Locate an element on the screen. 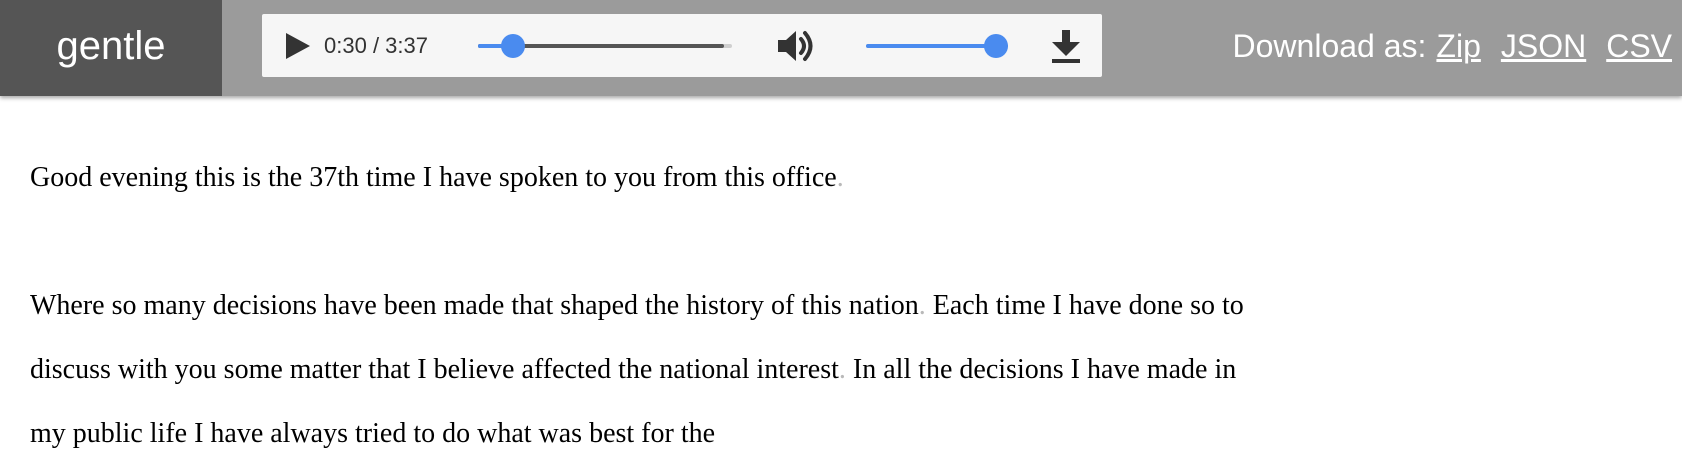  download-csv-link: CSV is located at coordinates (1639, 46).